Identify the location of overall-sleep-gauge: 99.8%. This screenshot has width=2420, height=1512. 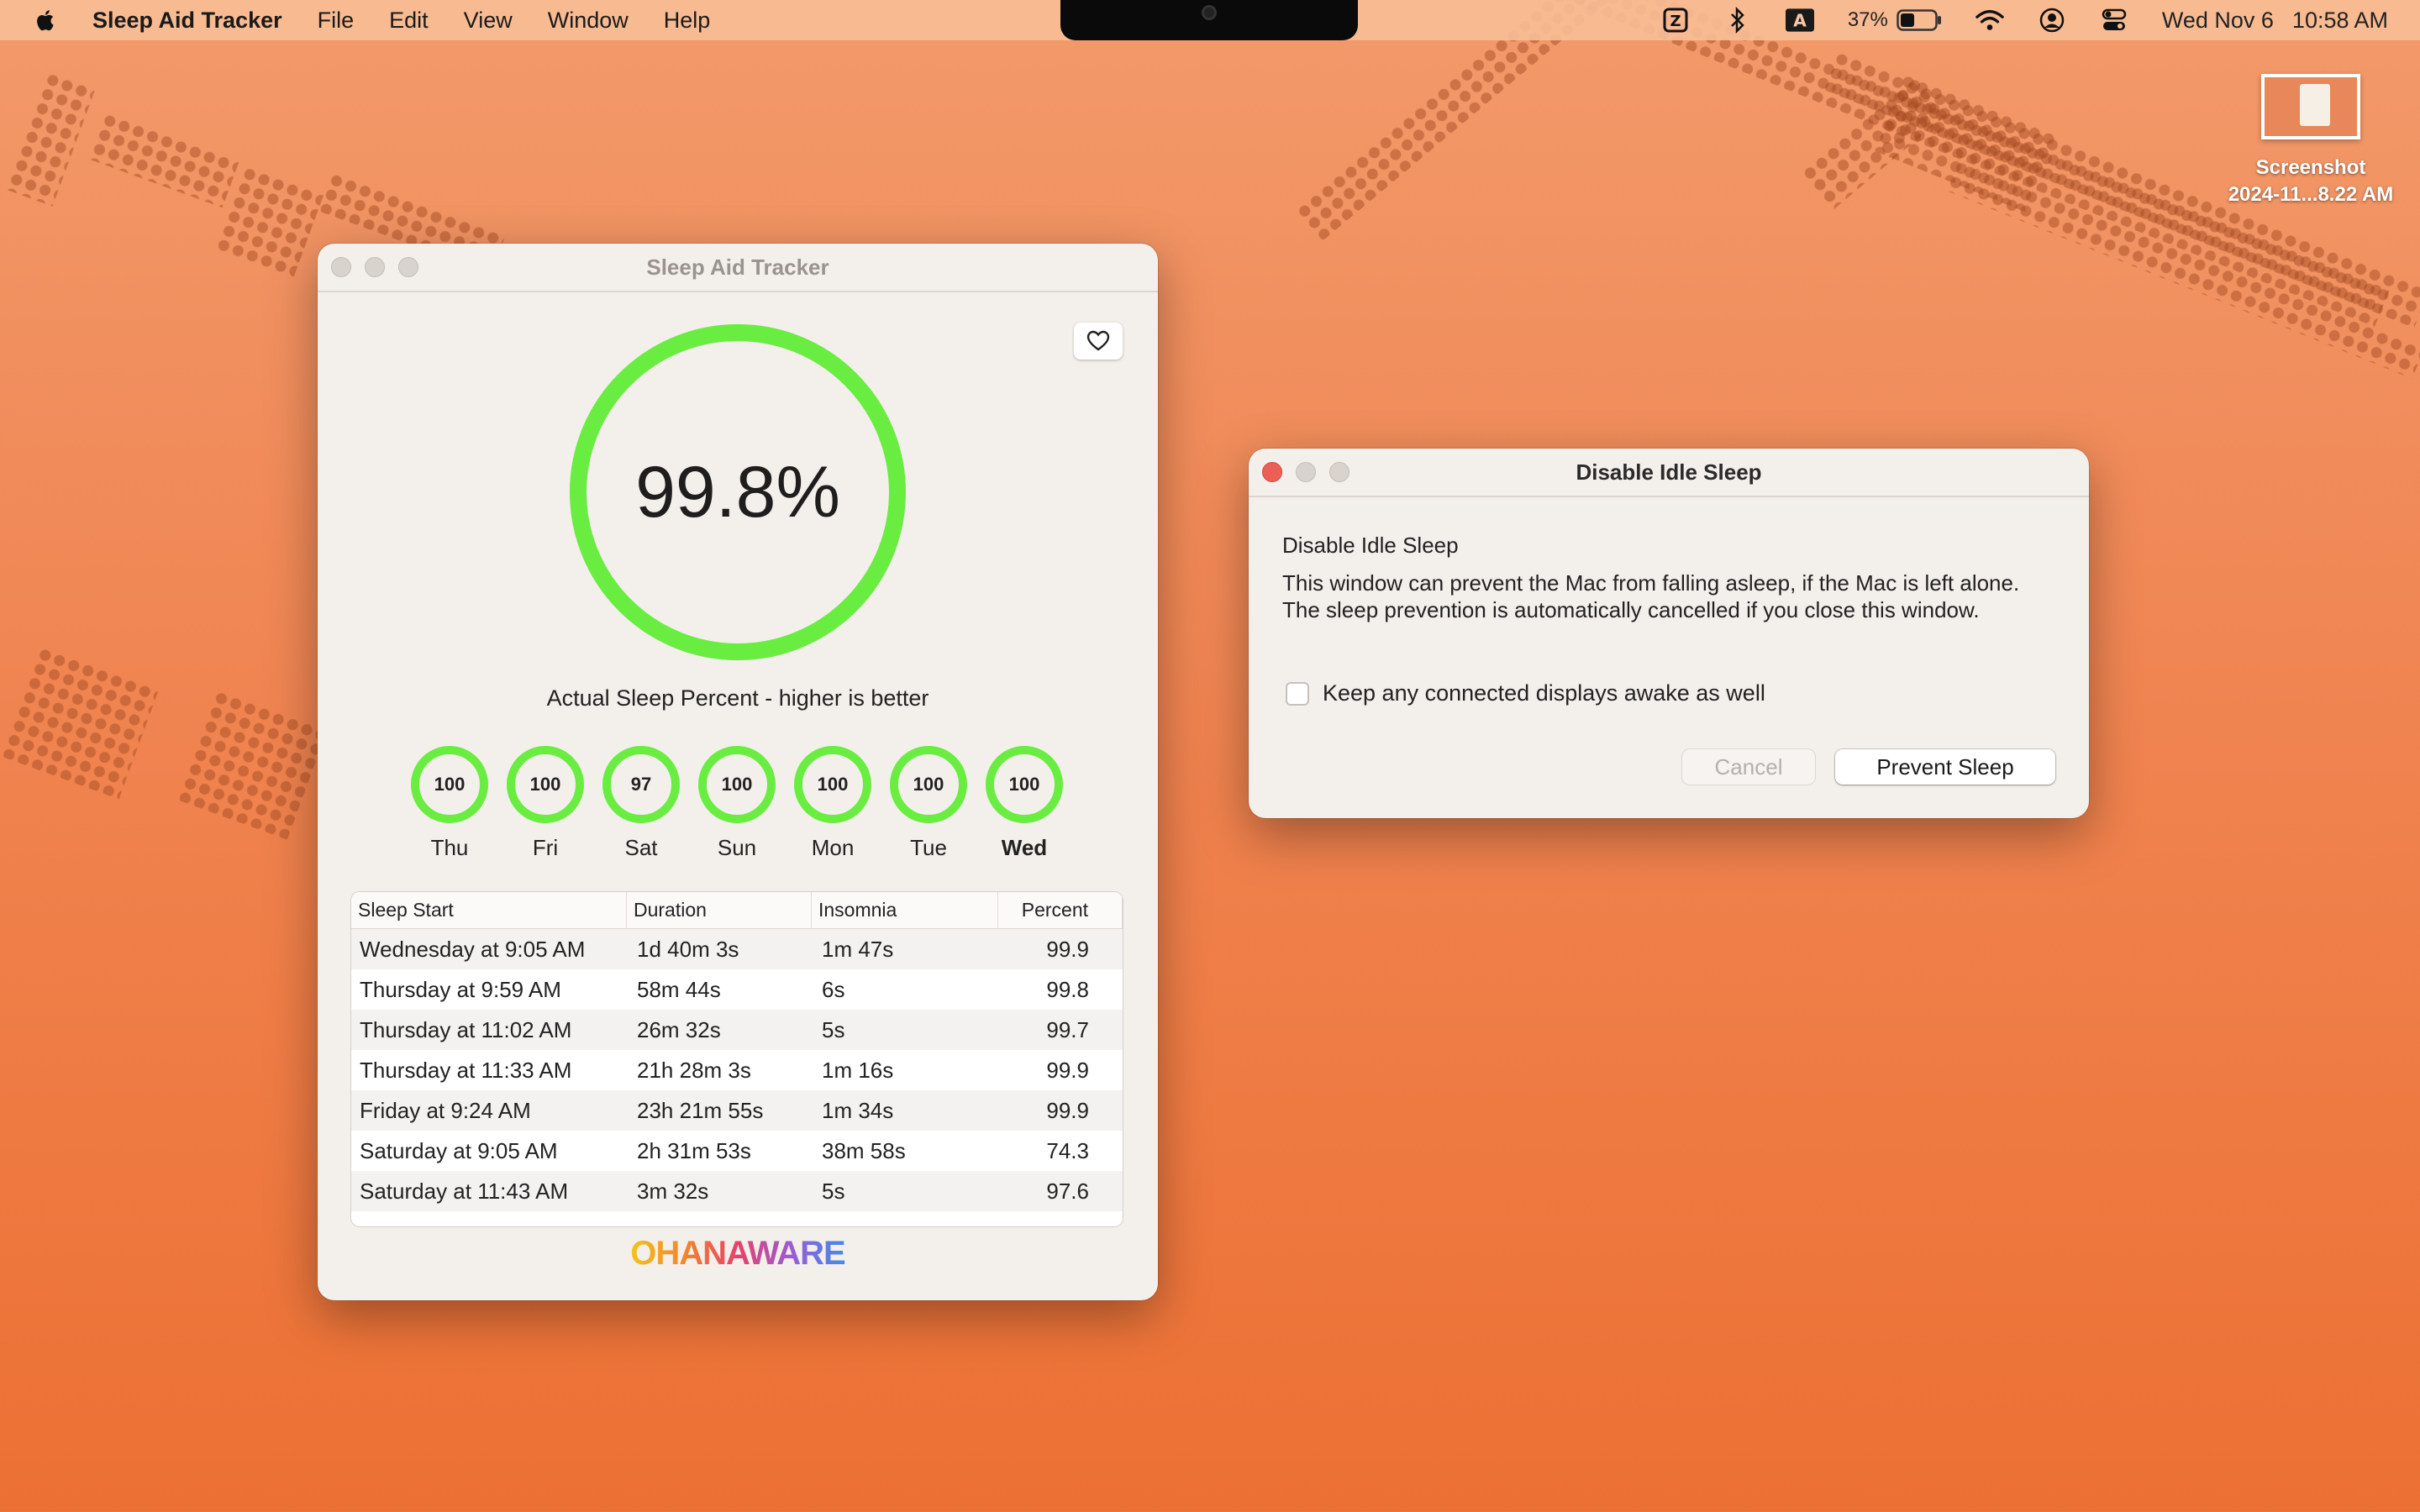
(738, 492).